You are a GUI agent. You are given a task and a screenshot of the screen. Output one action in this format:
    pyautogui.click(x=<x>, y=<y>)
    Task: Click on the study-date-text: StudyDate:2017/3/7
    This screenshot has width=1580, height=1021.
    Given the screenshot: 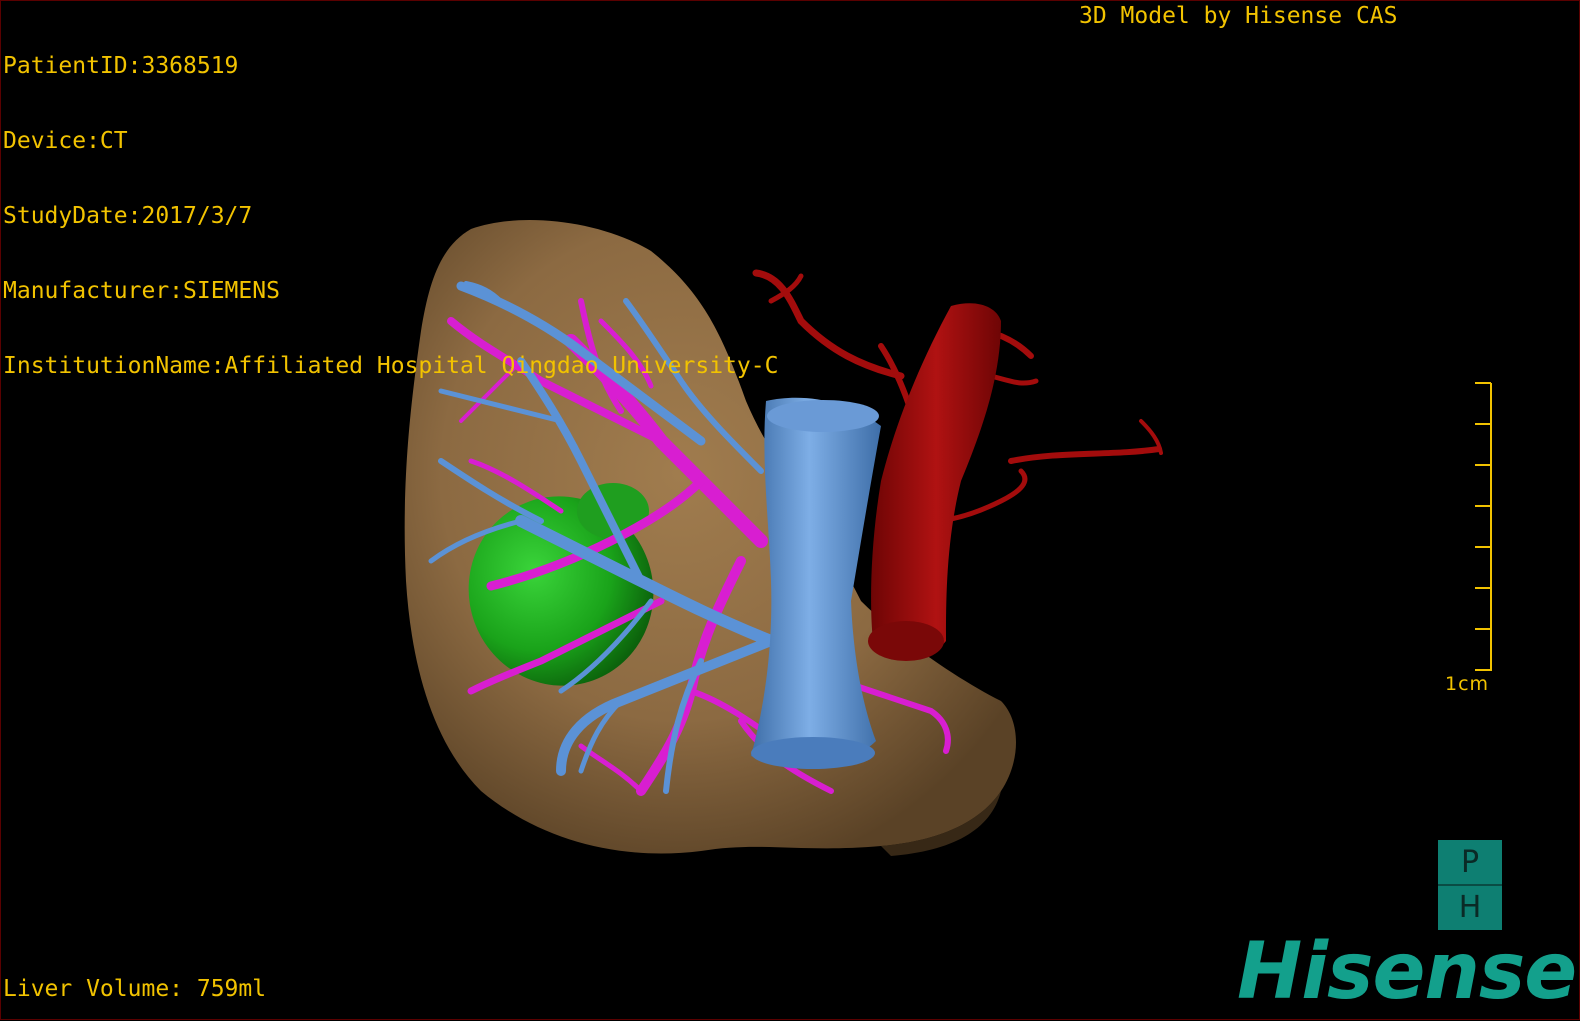 What is the action you would take?
    pyautogui.click(x=128, y=216)
    